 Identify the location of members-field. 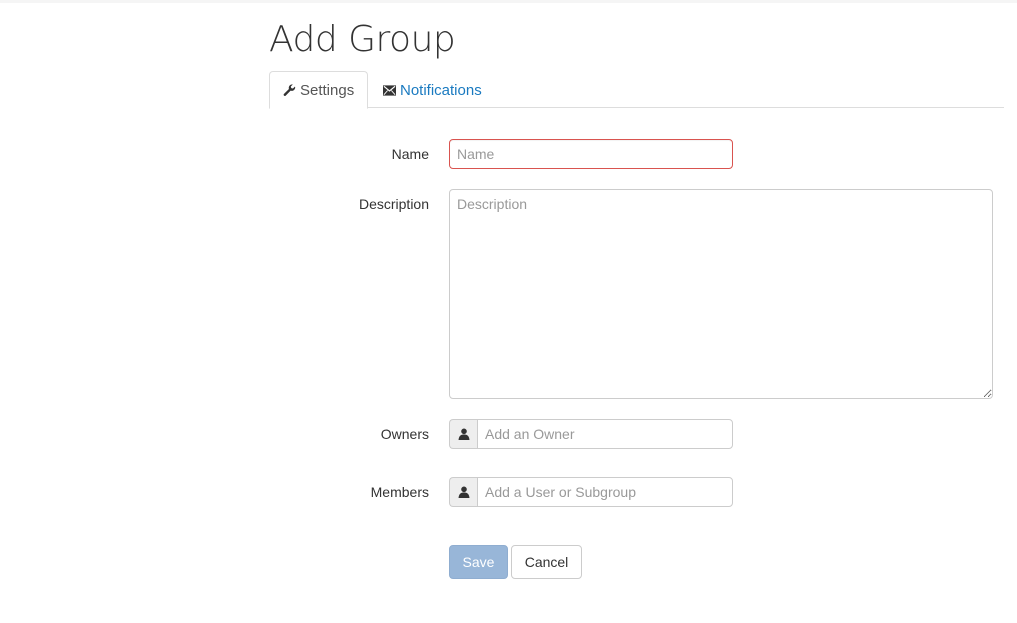
(591, 492).